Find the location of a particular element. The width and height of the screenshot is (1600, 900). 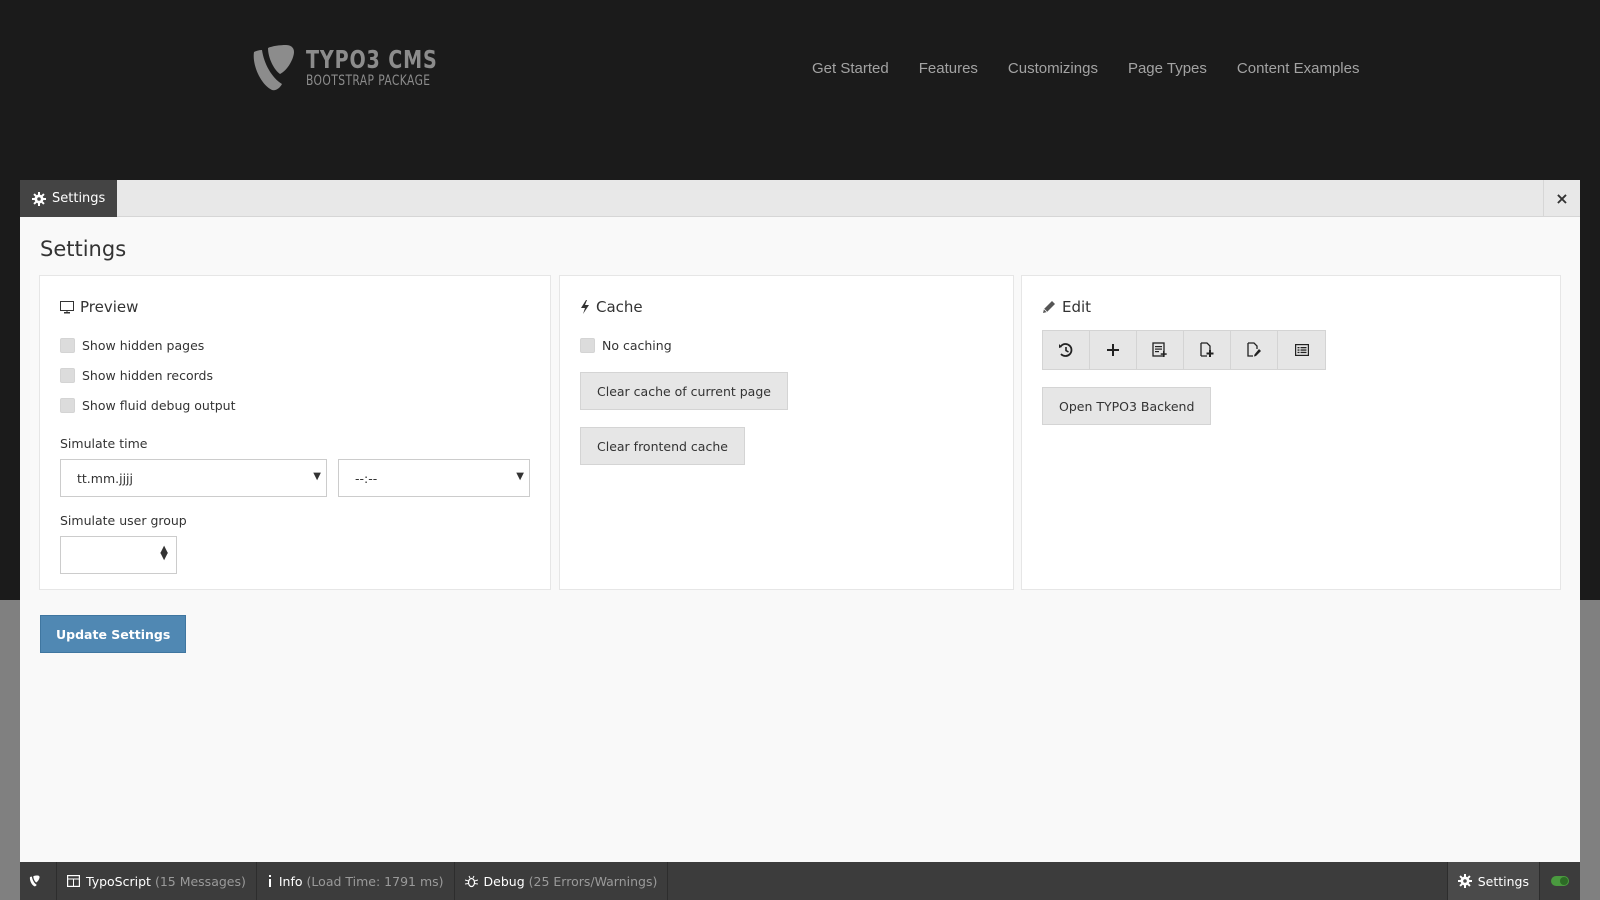

clear-frontend-cache-button: Clear frontend cache is located at coordinates (662, 446).